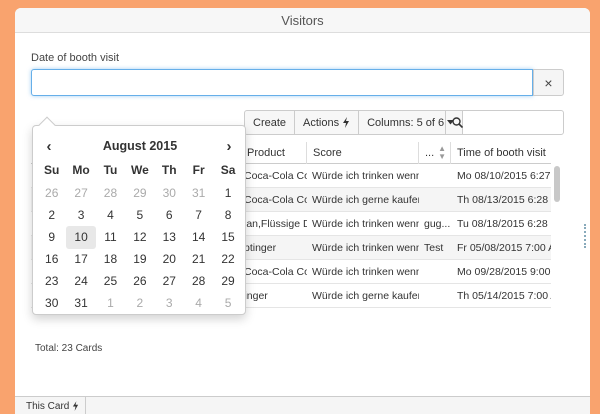  What do you see at coordinates (81, 237) in the screenshot?
I see `calendar-day: 10` at bounding box center [81, 237].